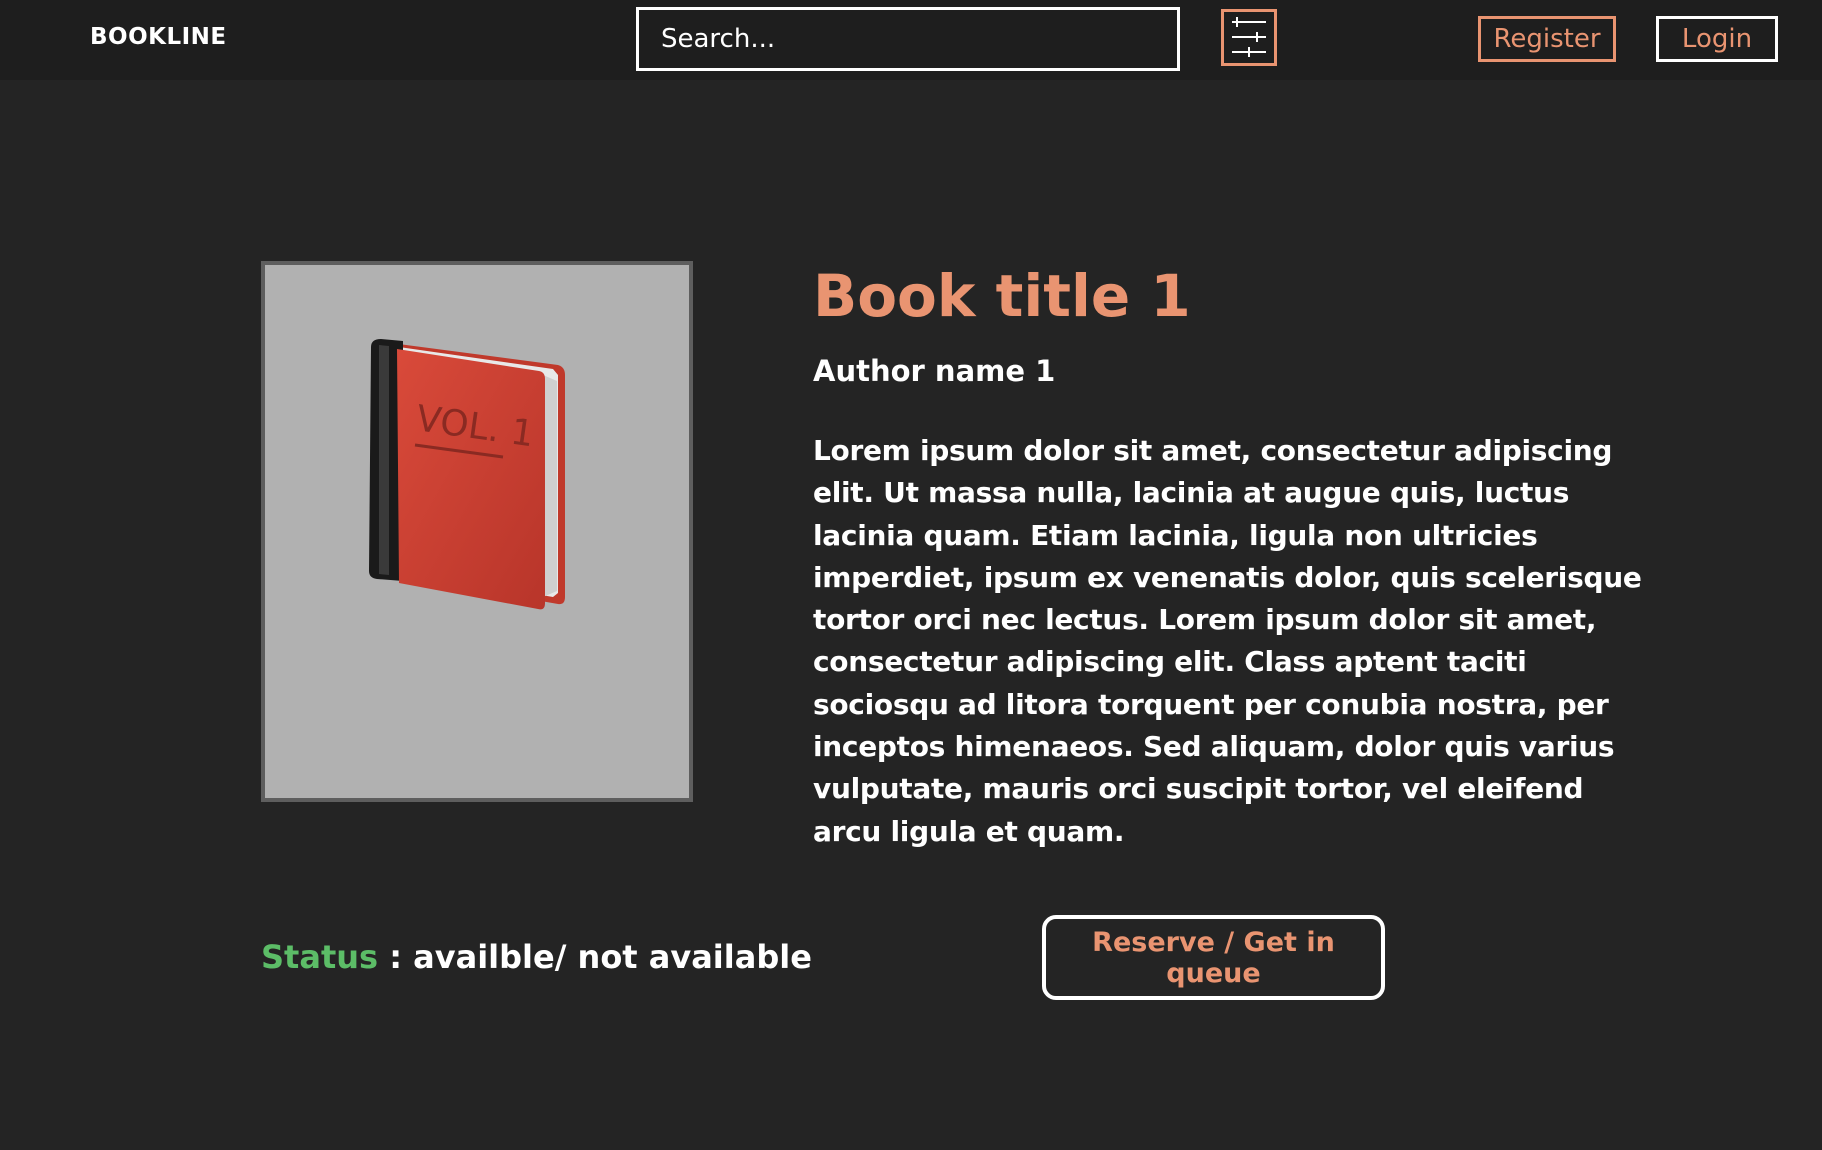  Describe the element at coordinates (158, 37) in the screenshot. I see `brand-logo: BOOKLINE` at that location.